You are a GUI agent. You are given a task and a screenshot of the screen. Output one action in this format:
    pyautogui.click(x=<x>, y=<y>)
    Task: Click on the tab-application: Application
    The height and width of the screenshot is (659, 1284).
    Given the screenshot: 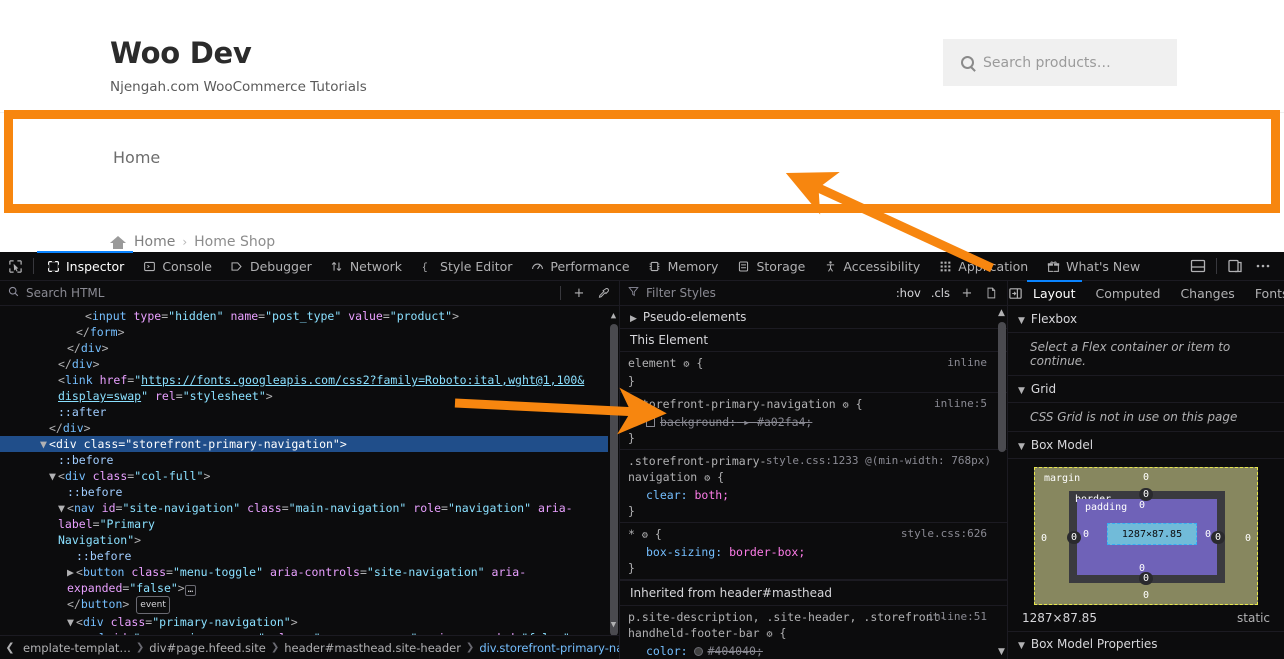 What is the action you would take?
    pyautogui.click(x=983, y=266)
    